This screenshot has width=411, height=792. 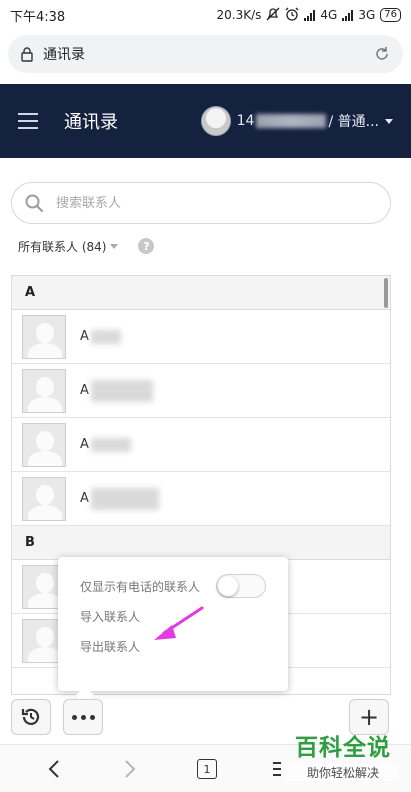 I want to click on plus-icon: +, so click(x=369, y=717).